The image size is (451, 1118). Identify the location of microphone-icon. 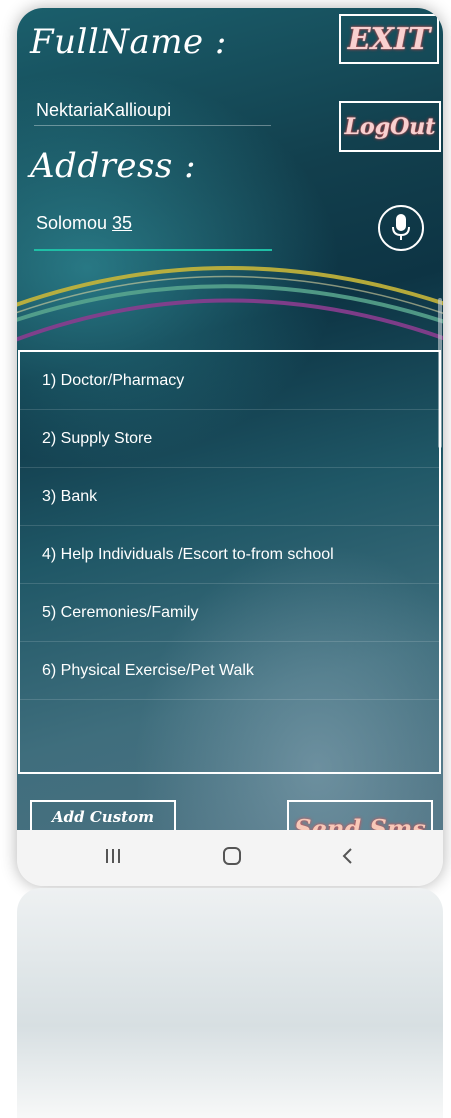
(401, 227).